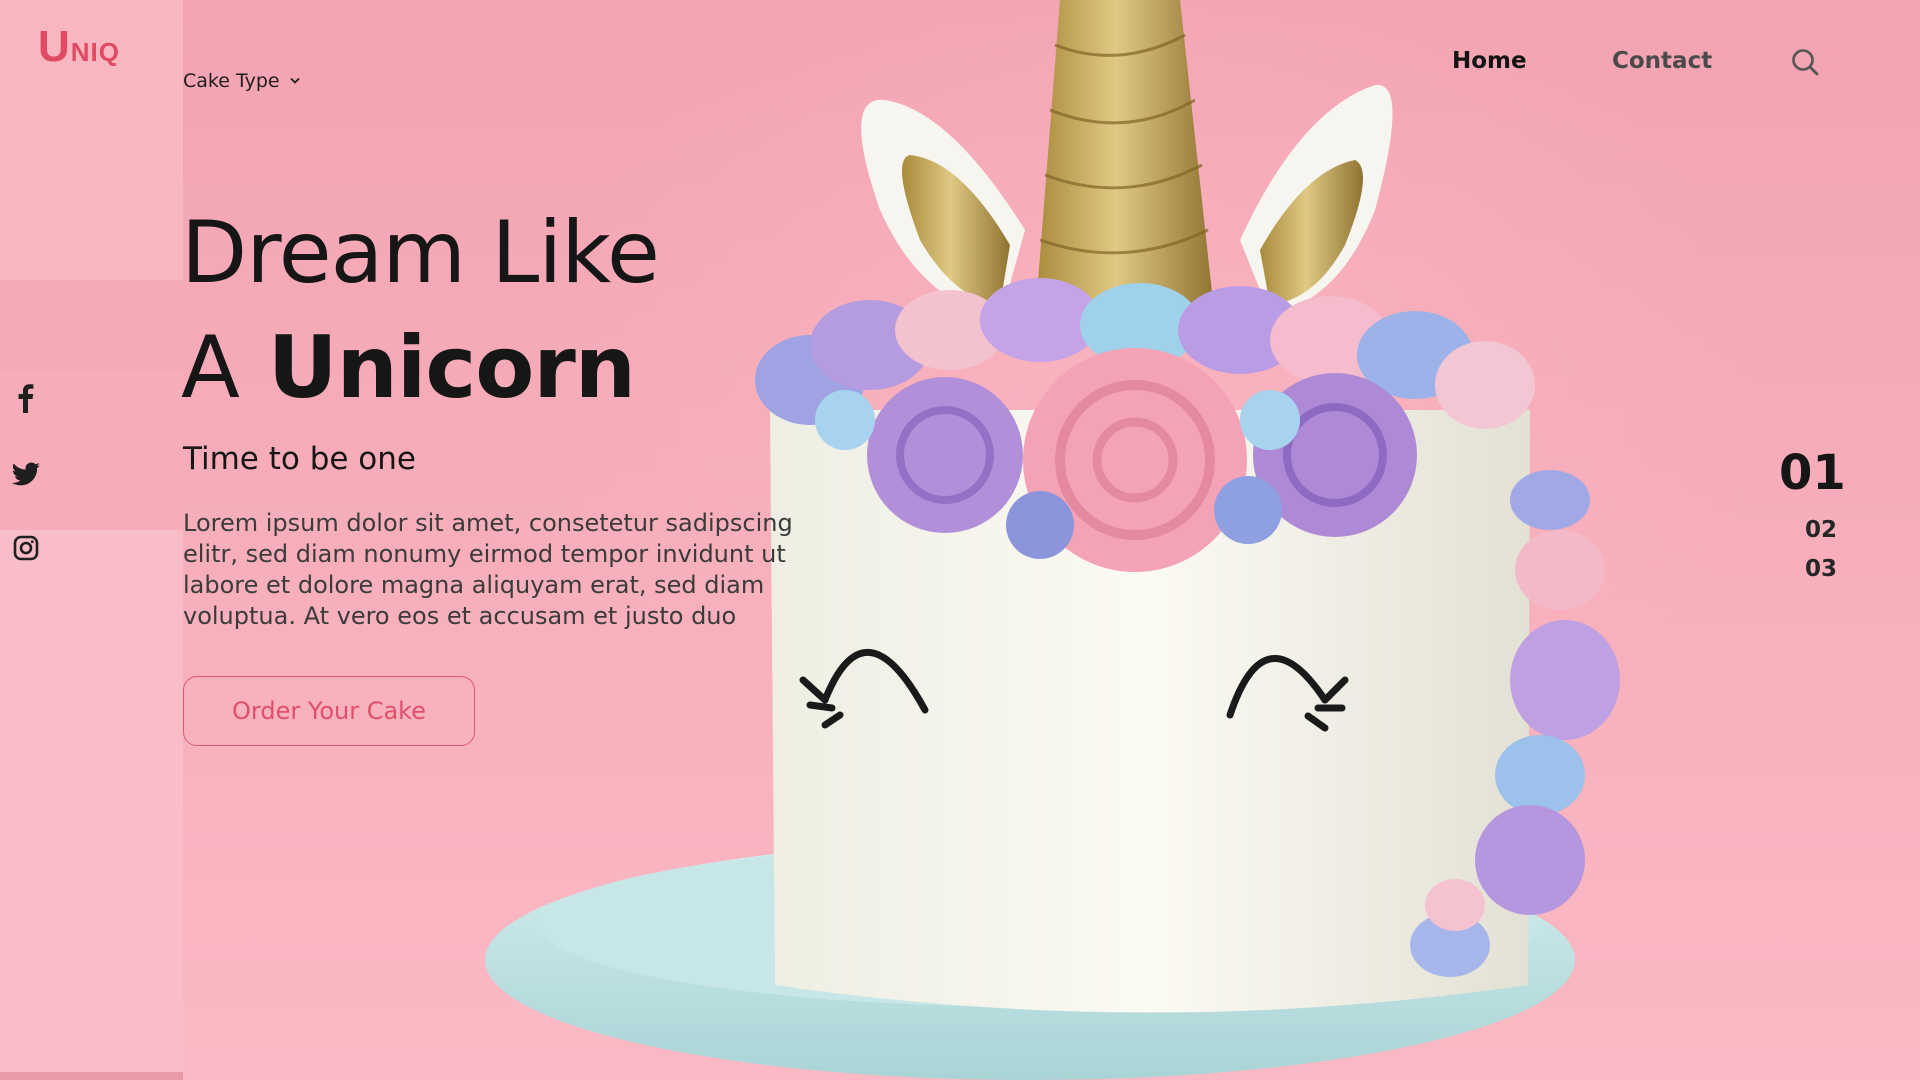  What do you see at coordinates (54, 46) in the screenshot?
I see `logo-initial: U` at bounding box center [54, 46].